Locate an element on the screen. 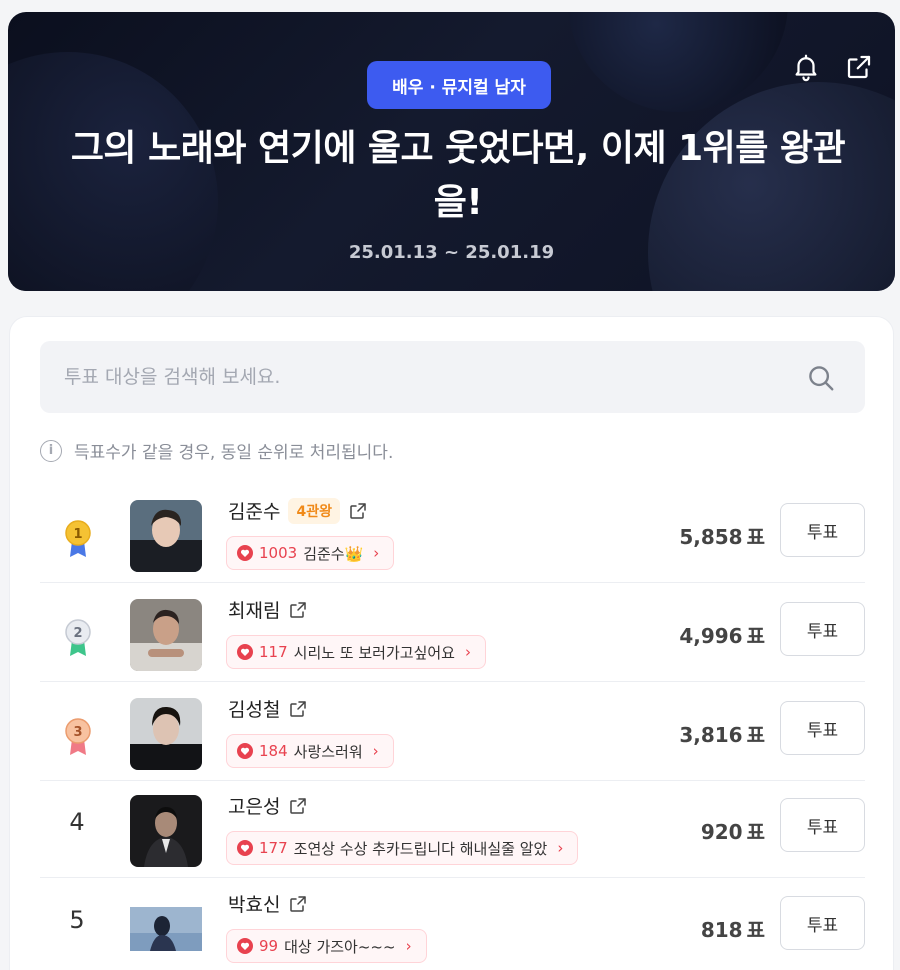 This screenshot has height=970, width=900. silver-medal-icon: 2 is located at coordinates (78, 637).